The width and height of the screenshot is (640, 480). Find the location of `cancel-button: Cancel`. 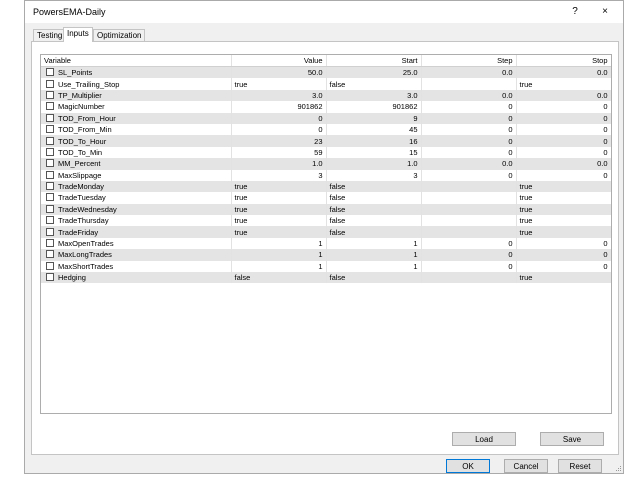

cancel-button: Cancel is located at coordinates (526, 466).